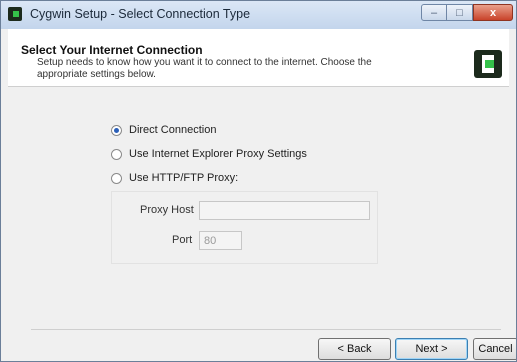 The height and width of the screenshot is (362, 517). I want to click on option-label: Use HTTP/FTP Proxy:, so click(184, 178).